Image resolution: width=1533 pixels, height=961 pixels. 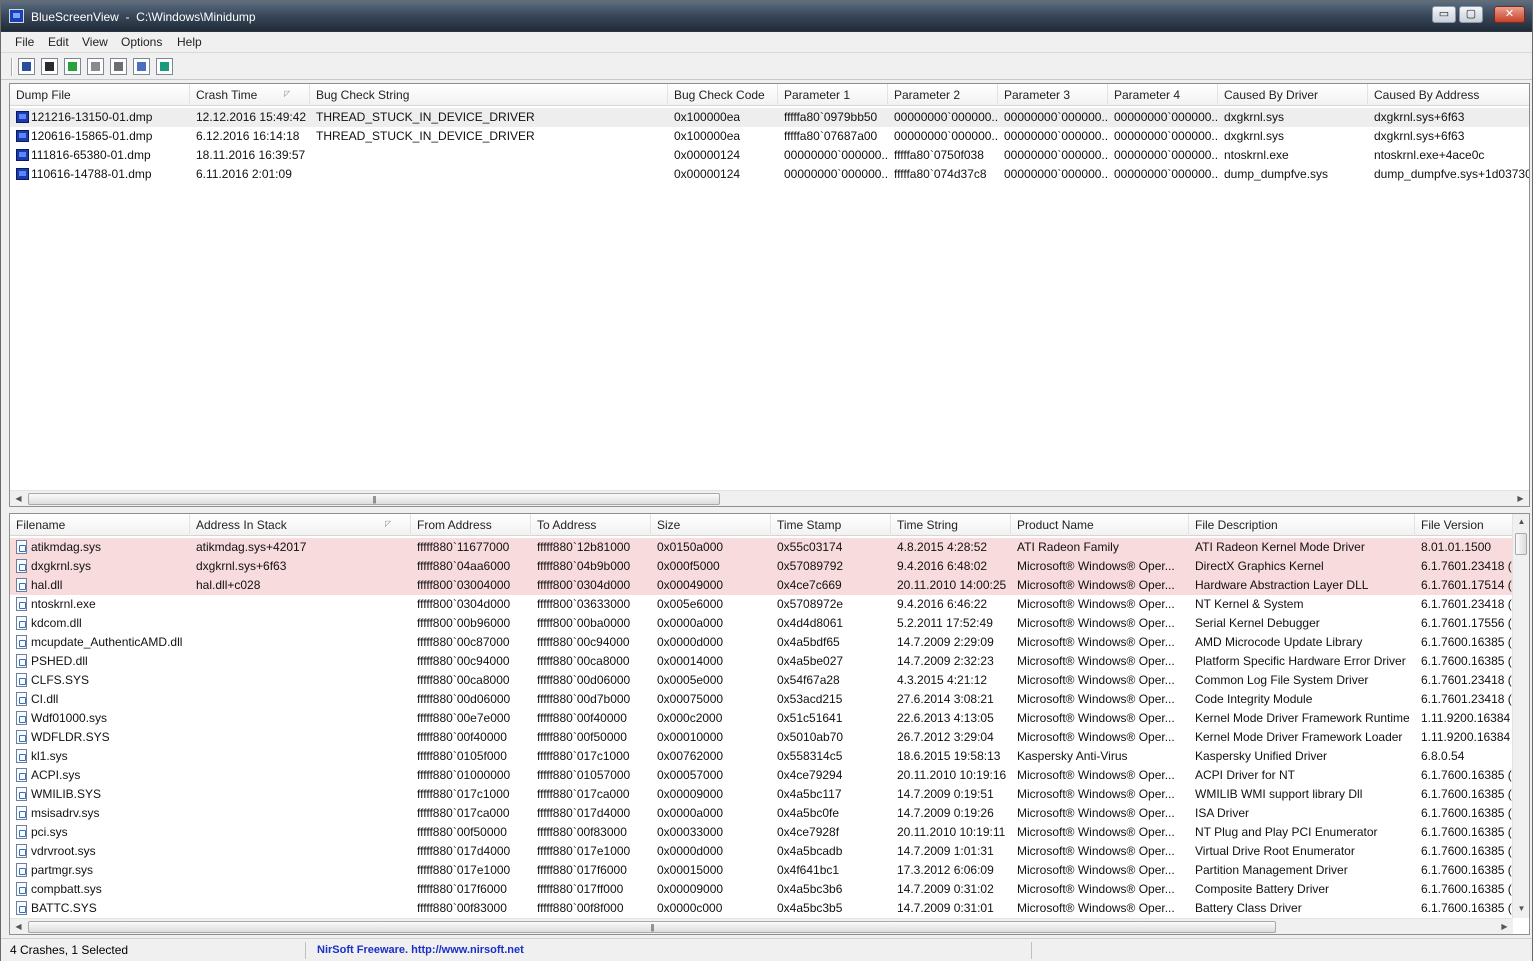 I want to click on column-header-from-address: From Address, so click(x=471, y=525).